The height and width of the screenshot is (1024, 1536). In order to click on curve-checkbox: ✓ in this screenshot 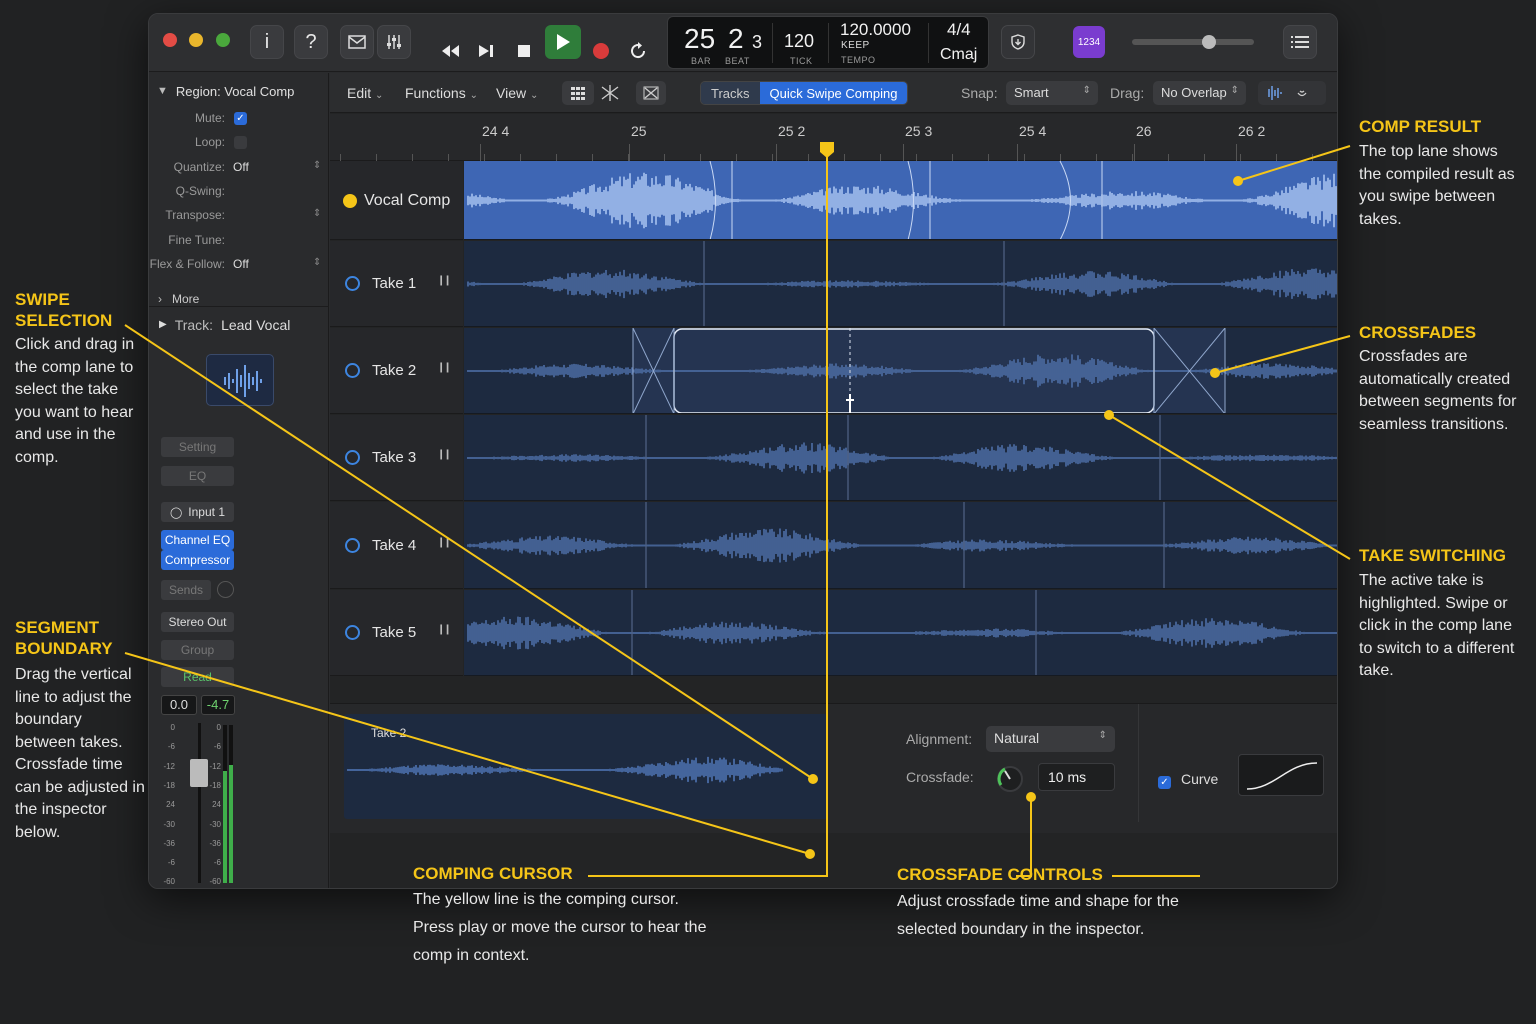, I will do `click(1164, 781)`.